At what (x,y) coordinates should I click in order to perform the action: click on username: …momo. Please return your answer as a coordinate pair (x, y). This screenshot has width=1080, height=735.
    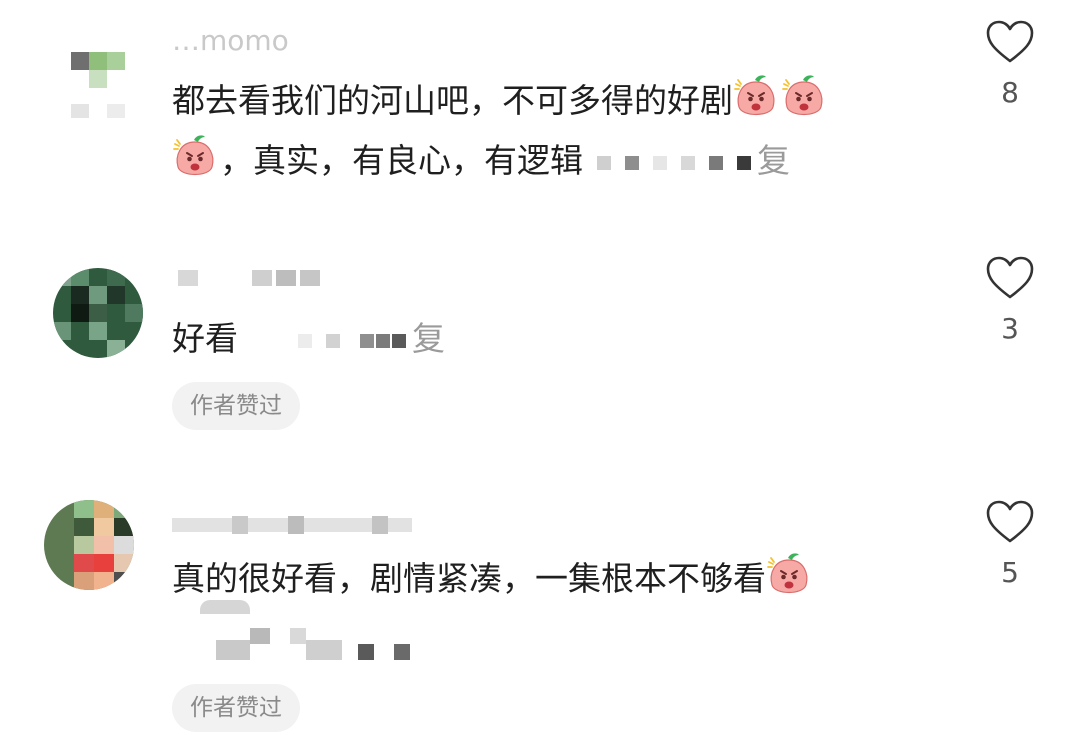
    Looking at the image, I should click on (302, 41).